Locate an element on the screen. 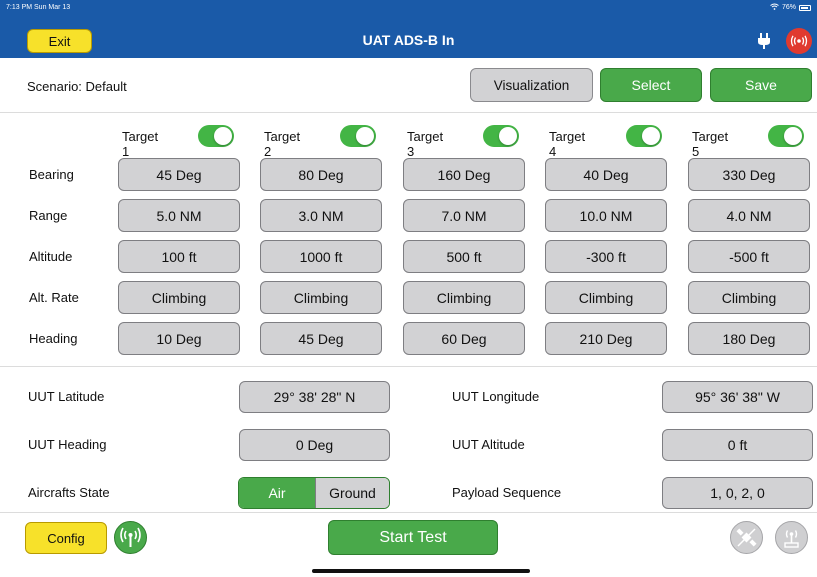 The height and width of the screenshot is (577, 817). uut-longitude-field: 95° 36' 38" W is located at coordinates (737, 397).